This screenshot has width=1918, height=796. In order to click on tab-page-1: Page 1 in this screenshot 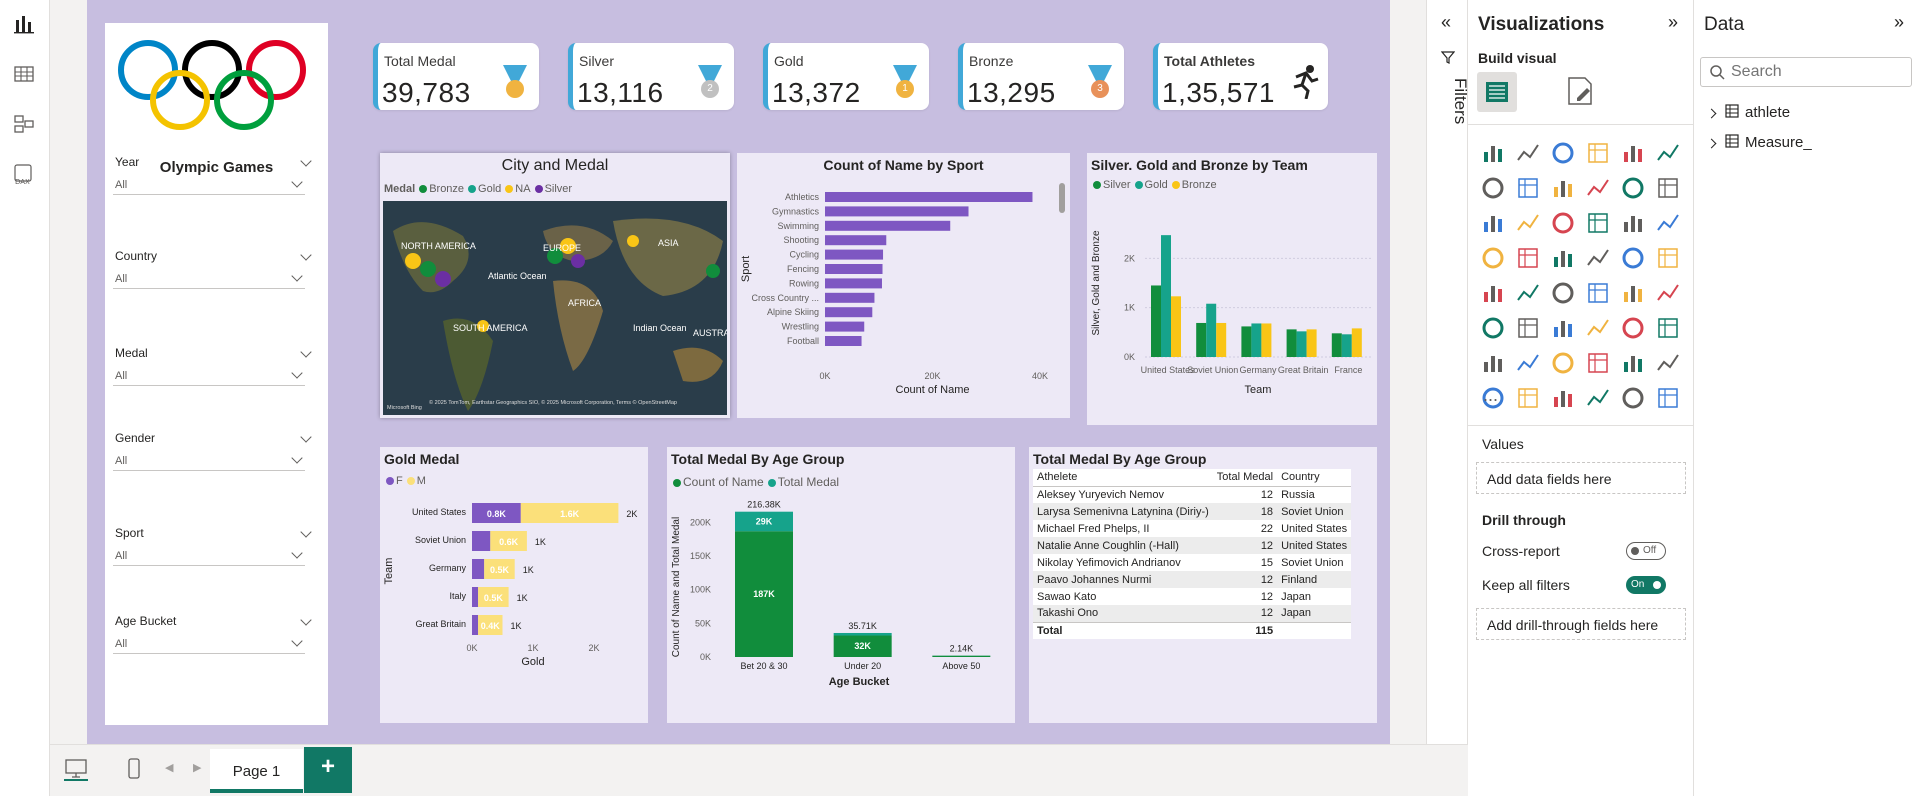, I will do `click(256, 771)`.